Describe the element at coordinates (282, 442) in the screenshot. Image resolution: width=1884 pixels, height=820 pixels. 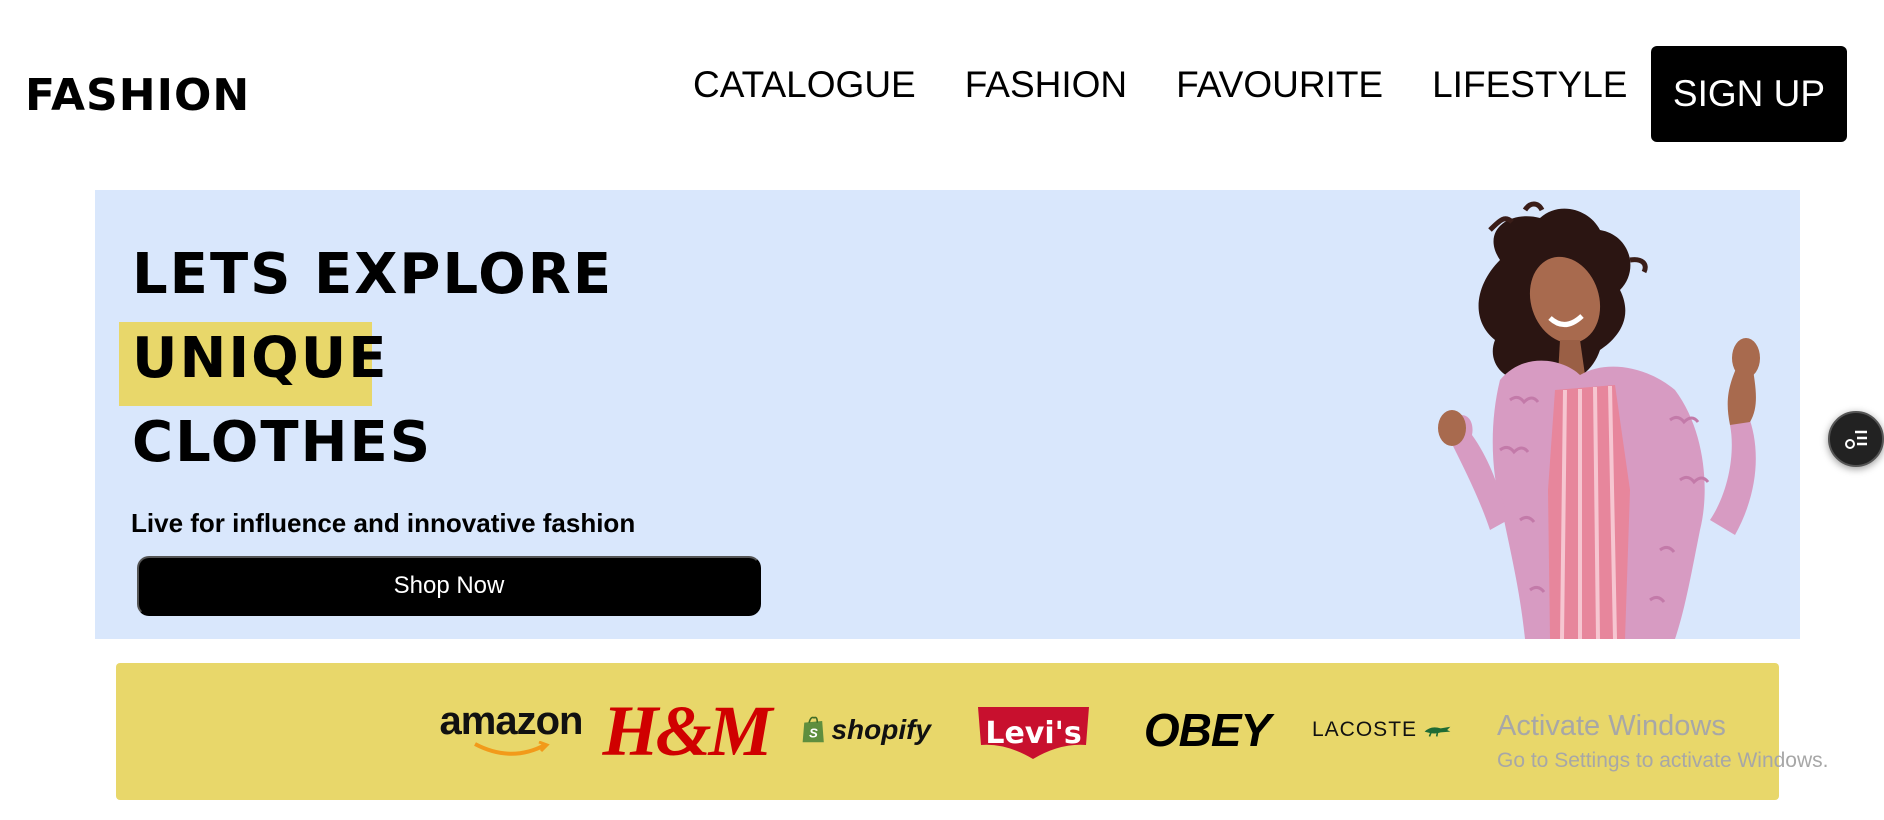
I see `hero-heading-line-3: CLOTHES` at that location.